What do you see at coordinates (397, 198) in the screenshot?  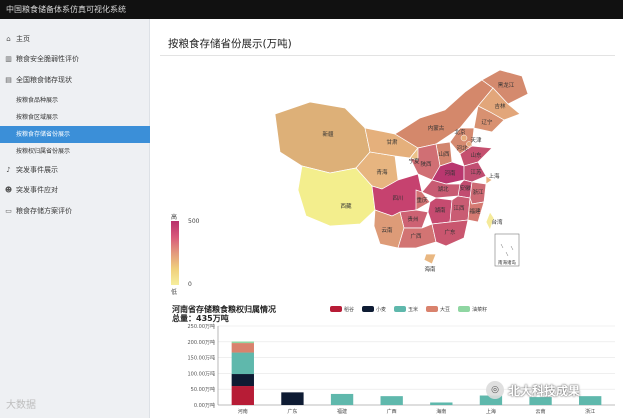 I see `map-label-sichuan: 四川` at bounding box center [397, 198].